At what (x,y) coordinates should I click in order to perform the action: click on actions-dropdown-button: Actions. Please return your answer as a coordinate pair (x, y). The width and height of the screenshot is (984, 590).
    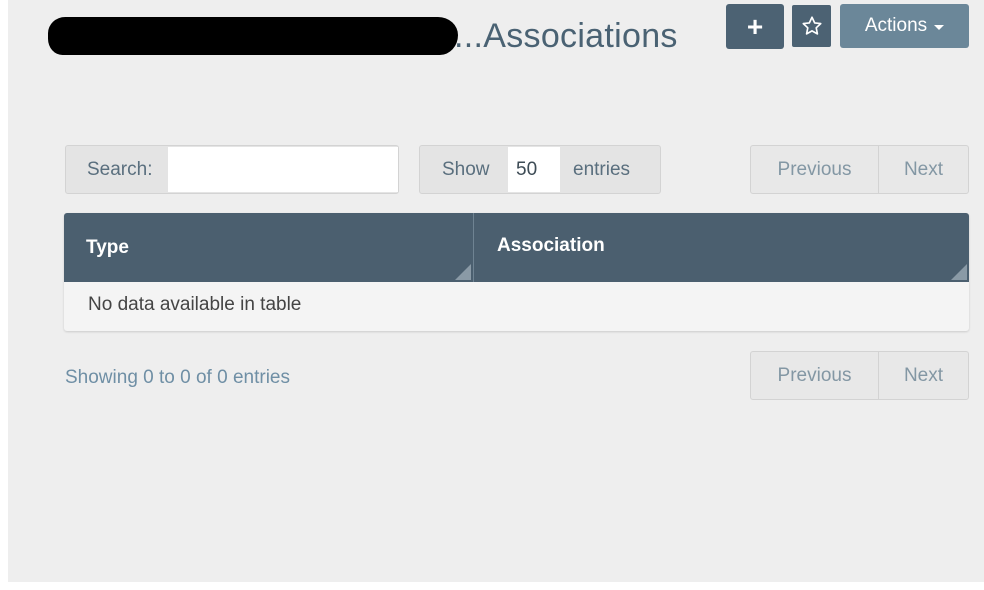
    Looking at the image, I should click on (904, 26).